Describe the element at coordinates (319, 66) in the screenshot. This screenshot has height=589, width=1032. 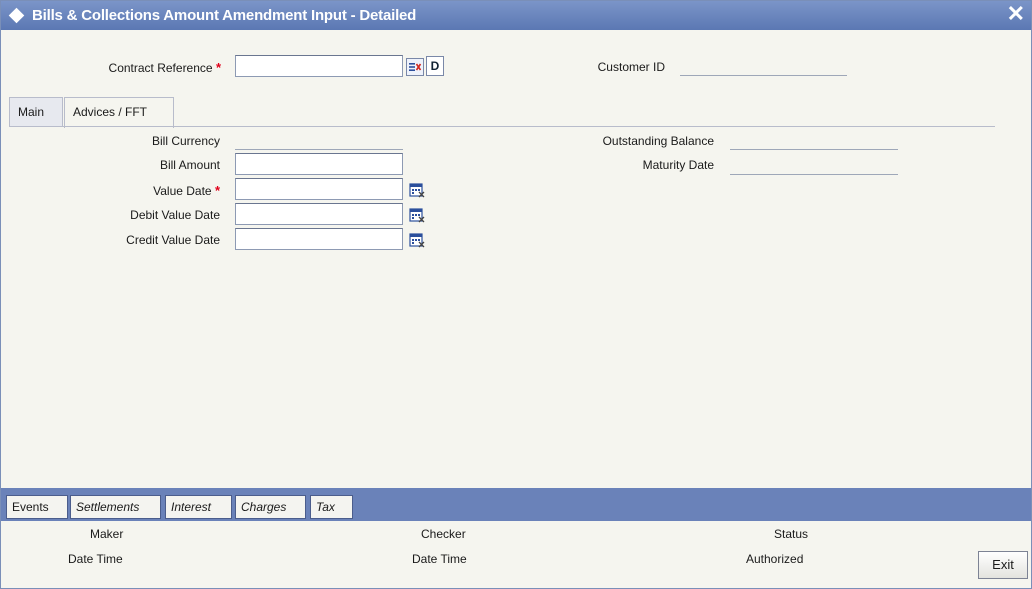
I see `contract-reference-input` at that location.